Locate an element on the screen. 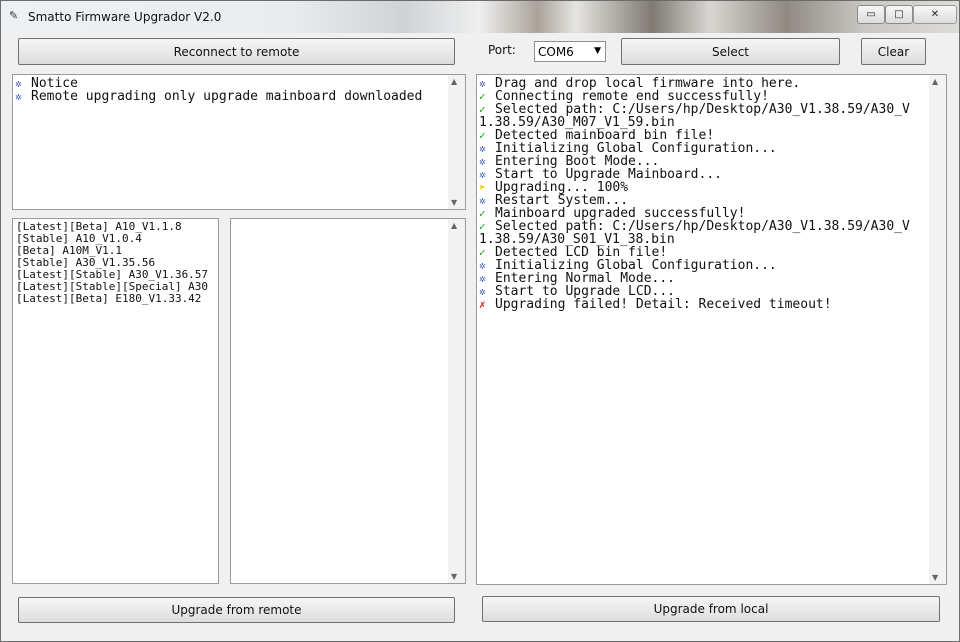 Image resolution: width=960 pixels, height=642 pixels. err-icon: ✗ is located at coordinates (482, 304).